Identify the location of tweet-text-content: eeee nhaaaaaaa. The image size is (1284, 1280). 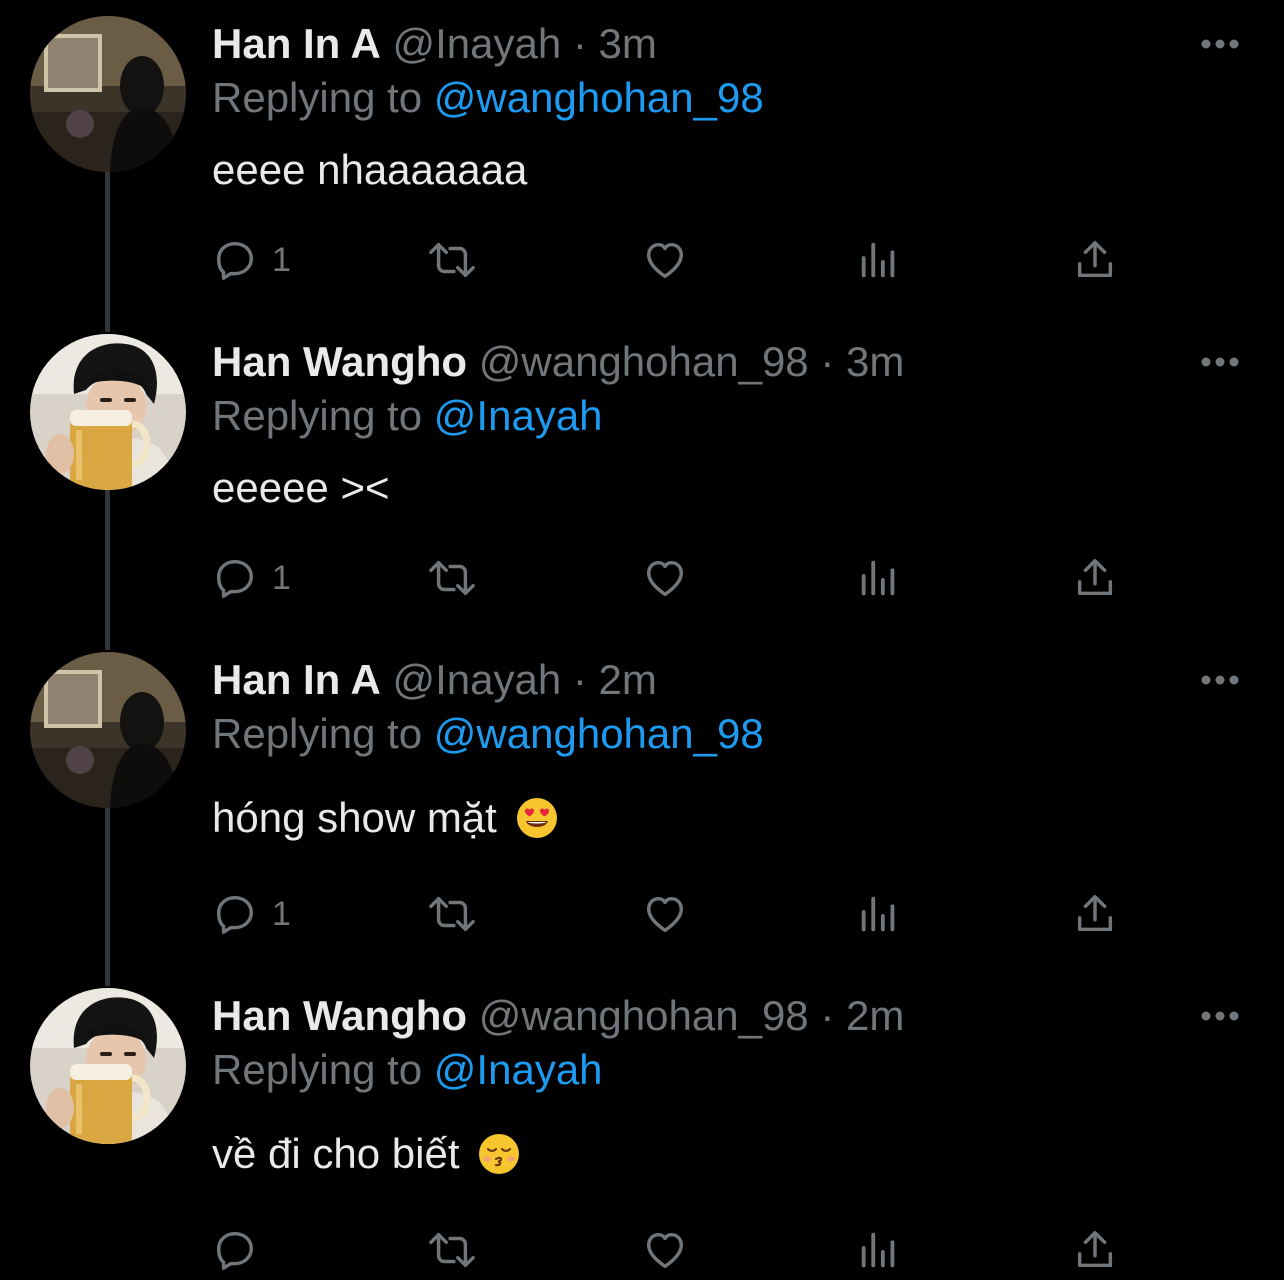
(370, 169).